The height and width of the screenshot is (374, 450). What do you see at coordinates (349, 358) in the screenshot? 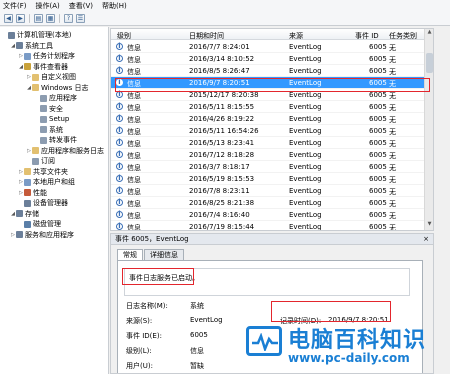
I see `watermark-url: www.pc-daily.com` at bounding box center [349, 358].